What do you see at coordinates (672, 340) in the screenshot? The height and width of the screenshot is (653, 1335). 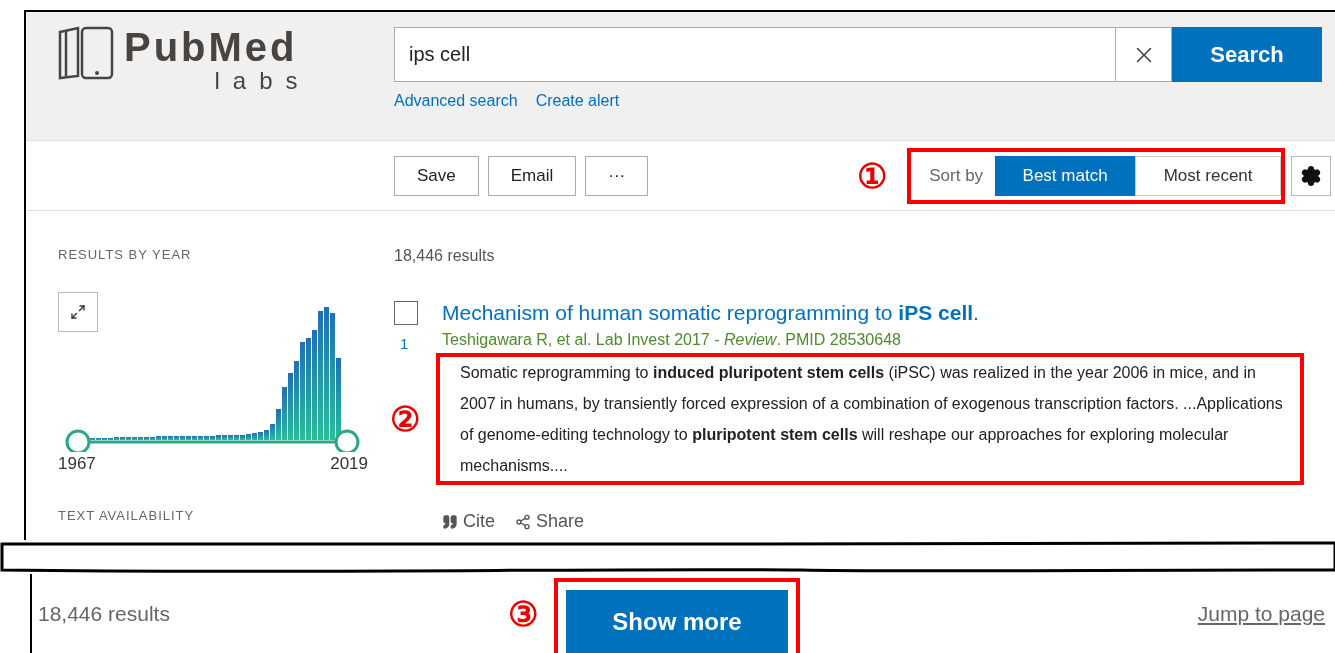 I see `result-citation: Teshigawara R, et al. Lab Invest 2017 - Review. PMID 28530648` at bounding box center [672, 340].